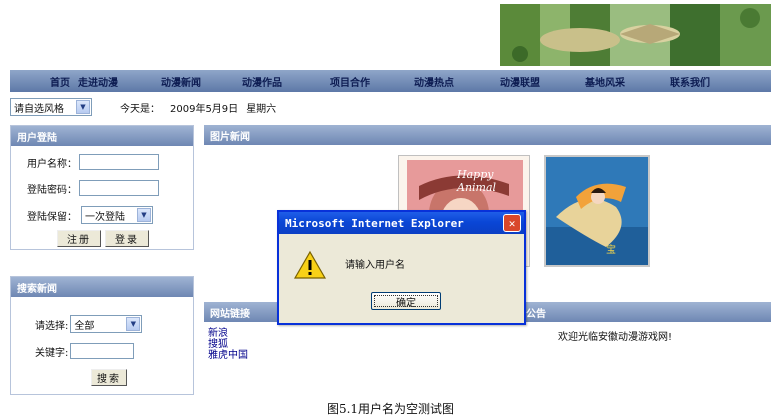 This screenshot has height=420, width=781. Describe the element at coordinates (84, 326) in the screenshot. I see `search-category-value: 全部` at that location.